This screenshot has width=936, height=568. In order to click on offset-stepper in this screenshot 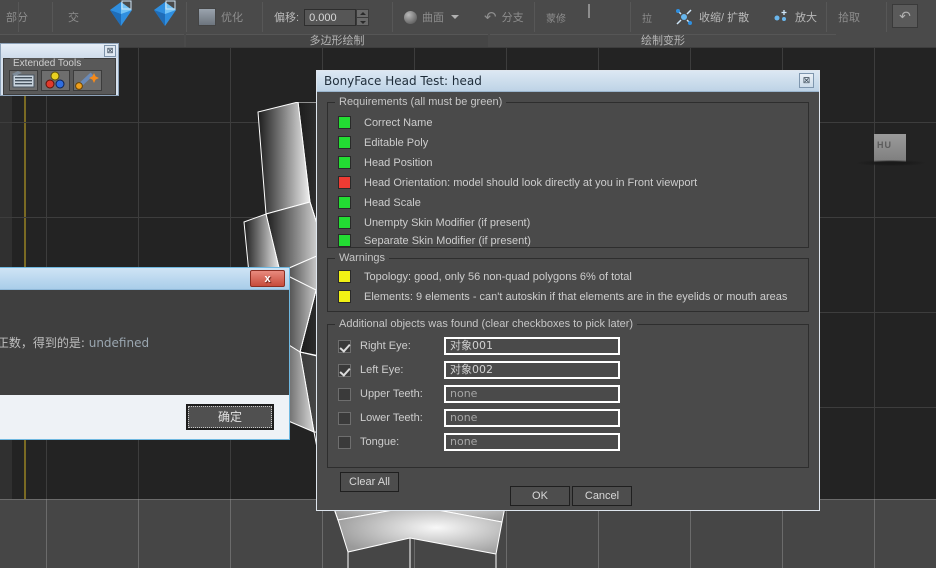, I will do `click(363, 17)`.